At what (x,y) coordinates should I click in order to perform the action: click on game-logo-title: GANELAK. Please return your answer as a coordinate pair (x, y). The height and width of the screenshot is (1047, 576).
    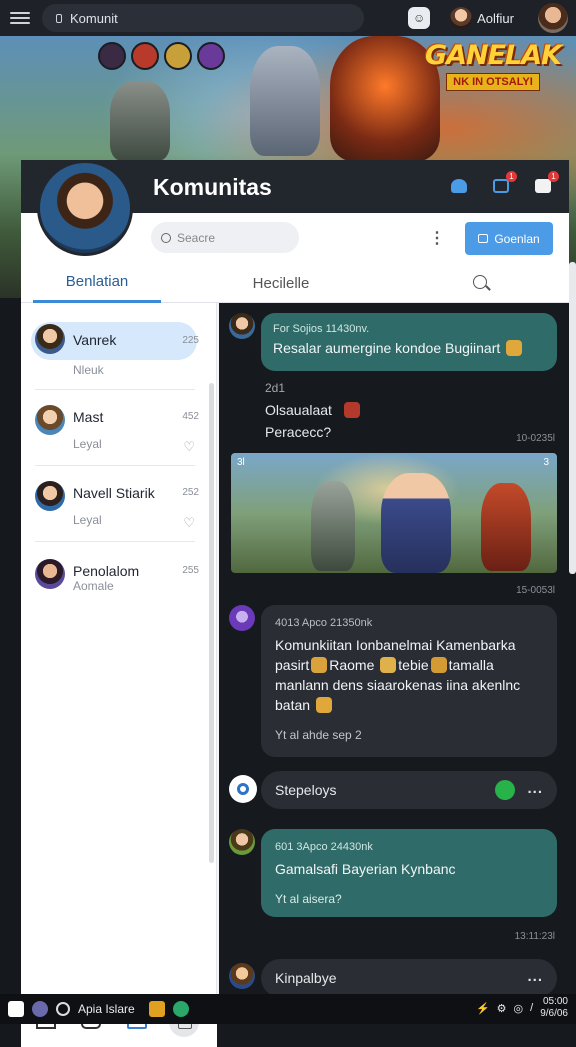
    Looking at the image, I should click on (493, 55).